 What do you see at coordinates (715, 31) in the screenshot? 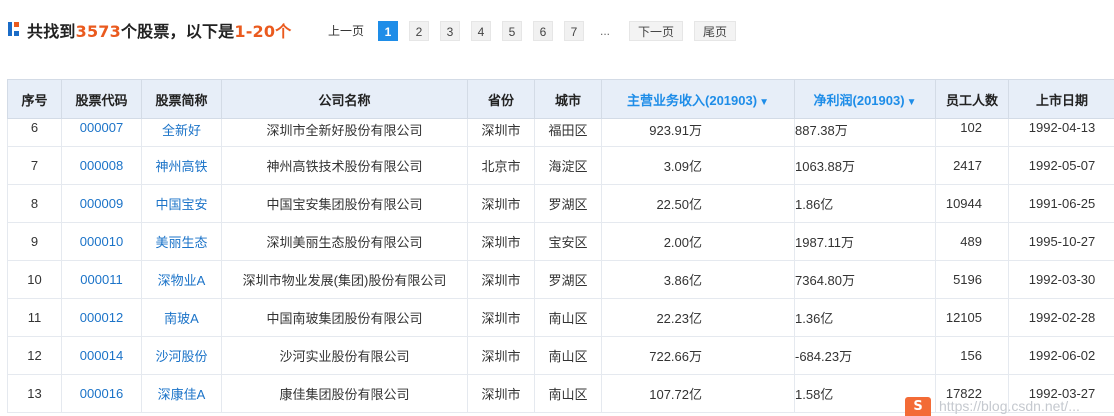
I see `last-page-button: 尾页` at bounding box center [715, 31].